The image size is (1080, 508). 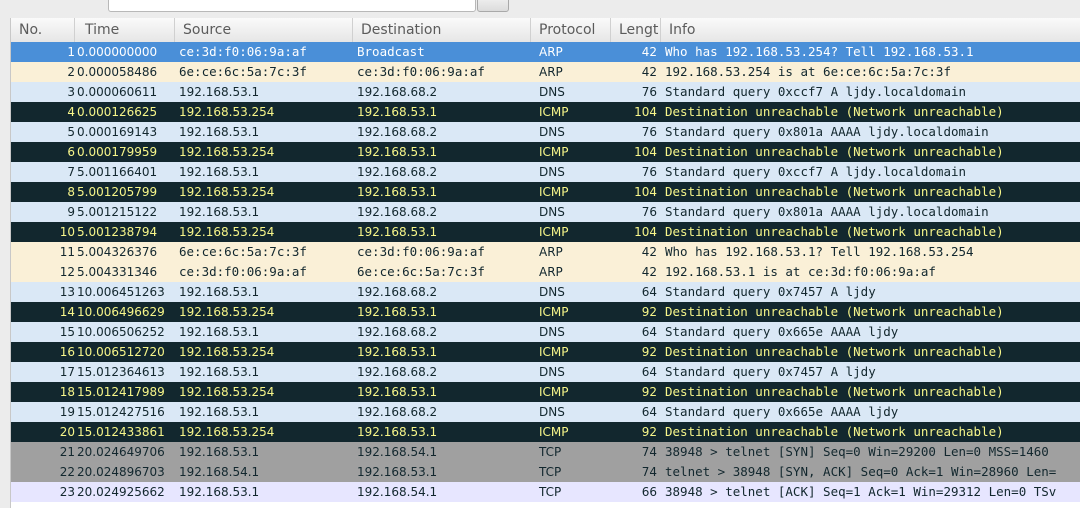 What do you see at coordinates (391, 51) in the screenshot?
I see `packet-destination: Broadcast` at bounding box center [391, 51].